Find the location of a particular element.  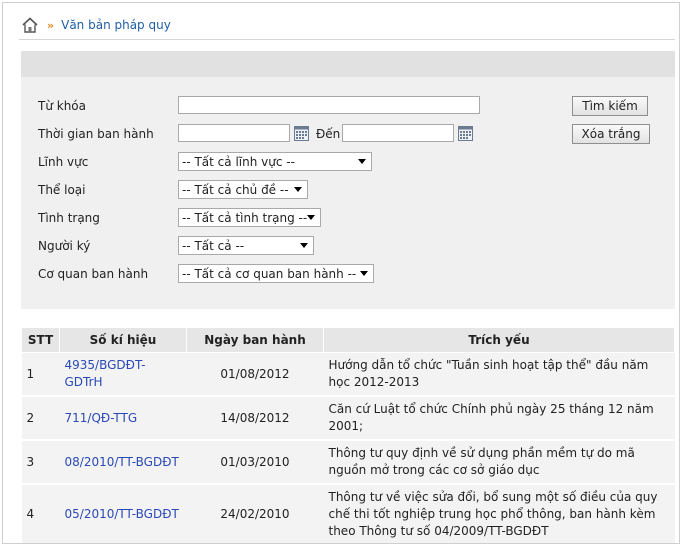

type-label: Thể loại is located at coordinates (62, 190).